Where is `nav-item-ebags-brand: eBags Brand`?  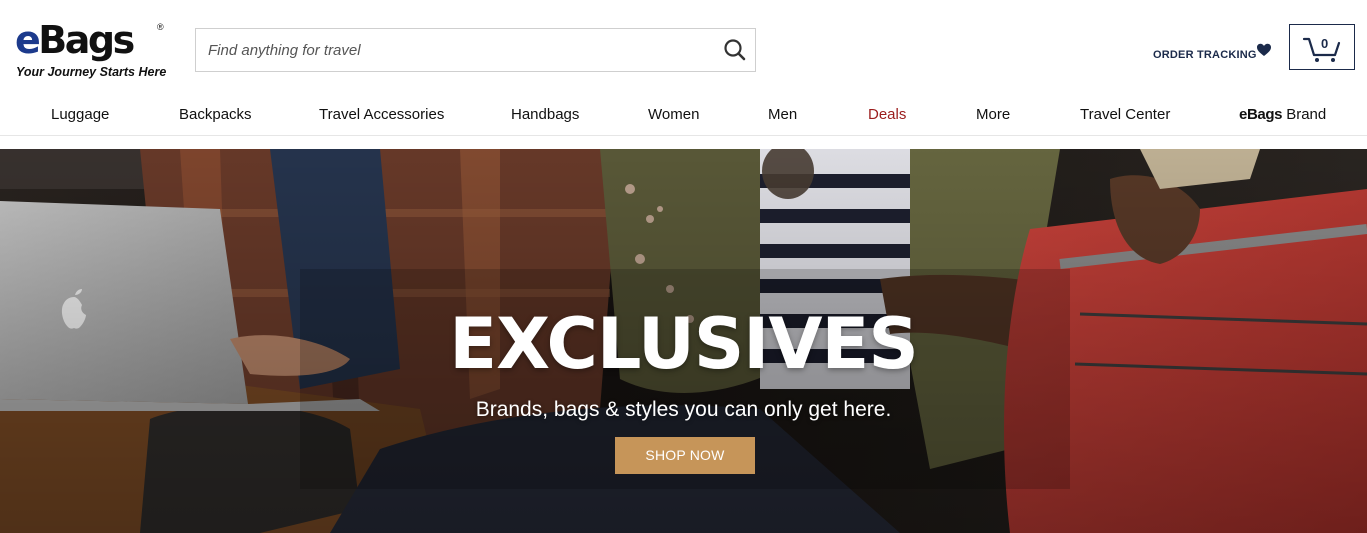 nav-item-ebags-brand: eBags Brand is located at coordinates (1282, 114).